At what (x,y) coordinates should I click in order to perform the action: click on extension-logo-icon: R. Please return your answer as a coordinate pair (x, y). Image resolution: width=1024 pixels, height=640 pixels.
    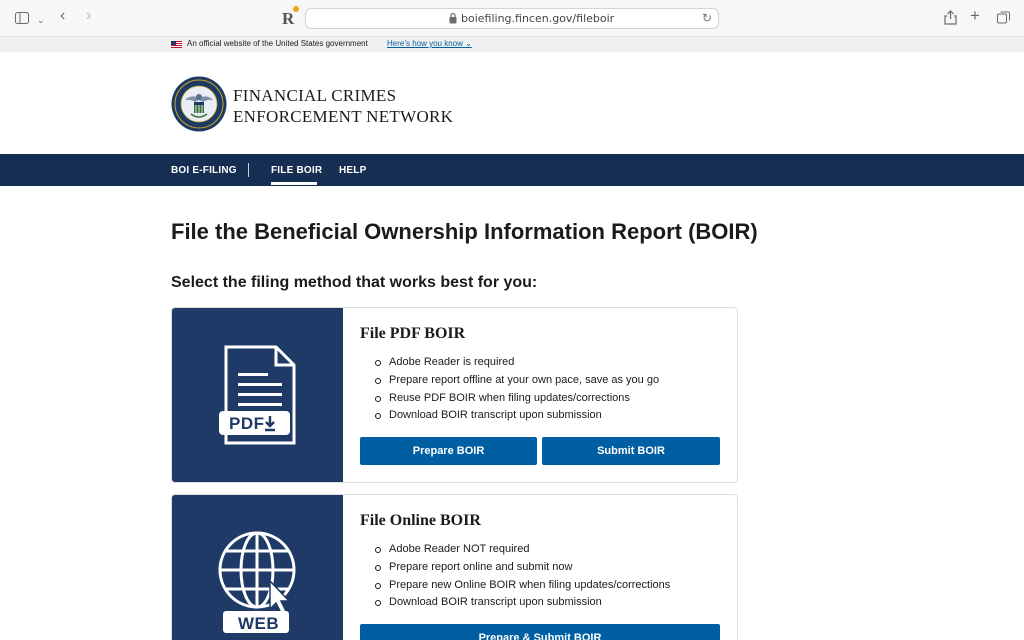
    Looking at the image, I should click on (288, 19).